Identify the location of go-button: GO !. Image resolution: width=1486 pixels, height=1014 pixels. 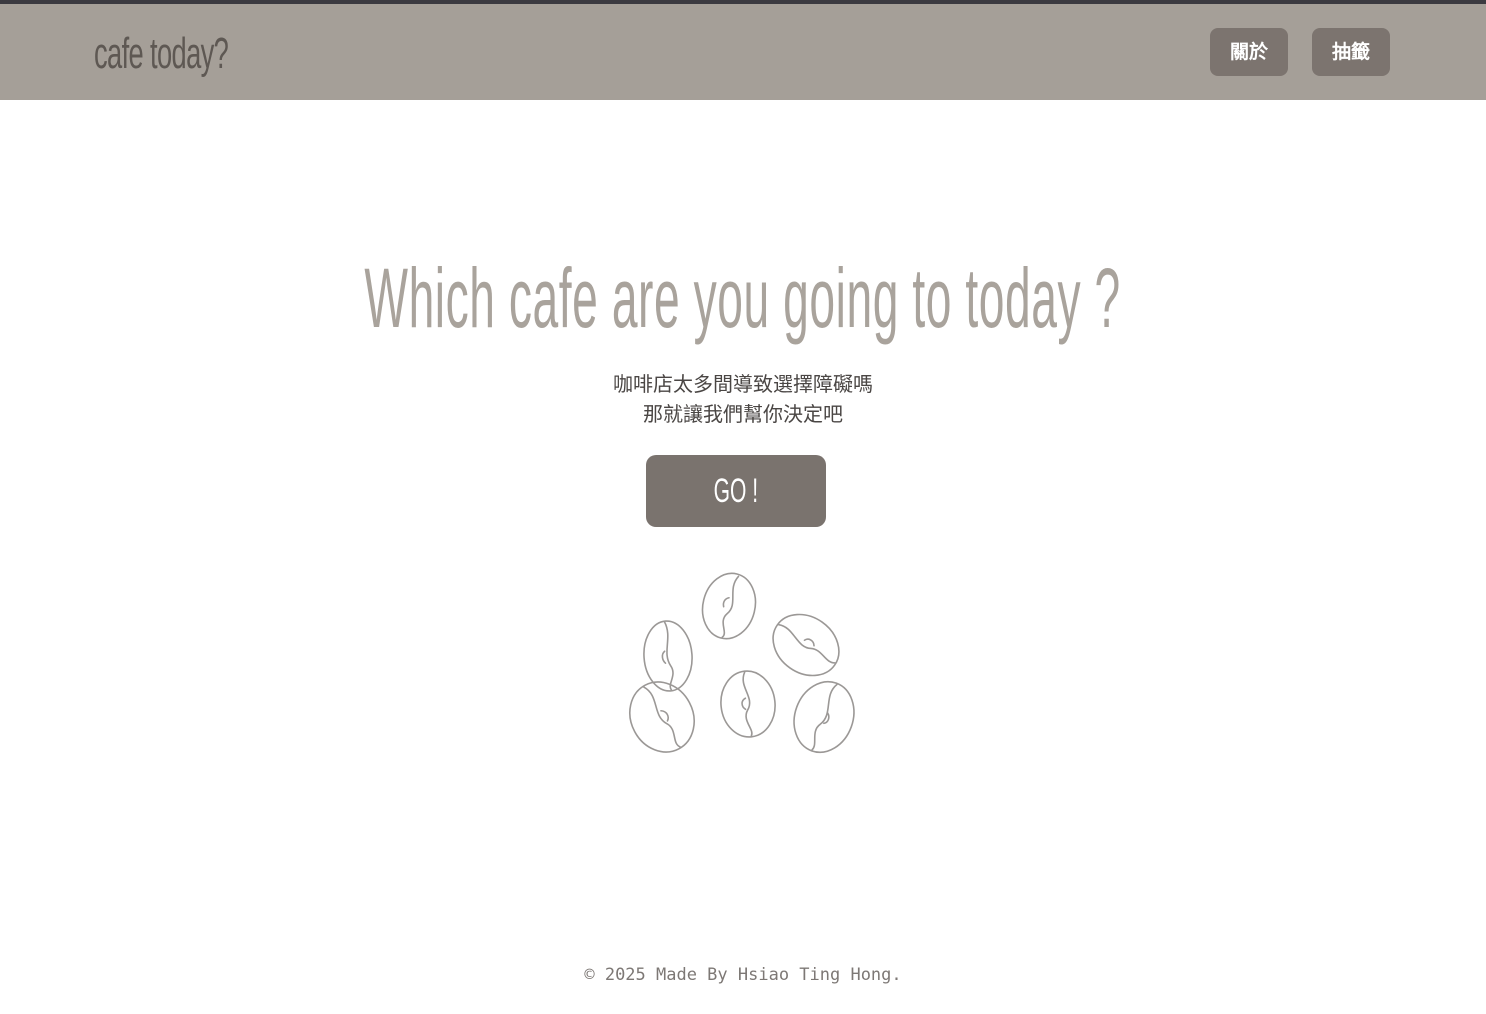
(736, 491).